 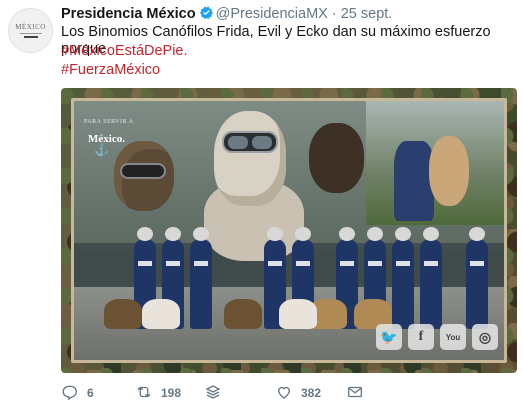 I want to click on avatar-divider, so click(x=30, y=33).